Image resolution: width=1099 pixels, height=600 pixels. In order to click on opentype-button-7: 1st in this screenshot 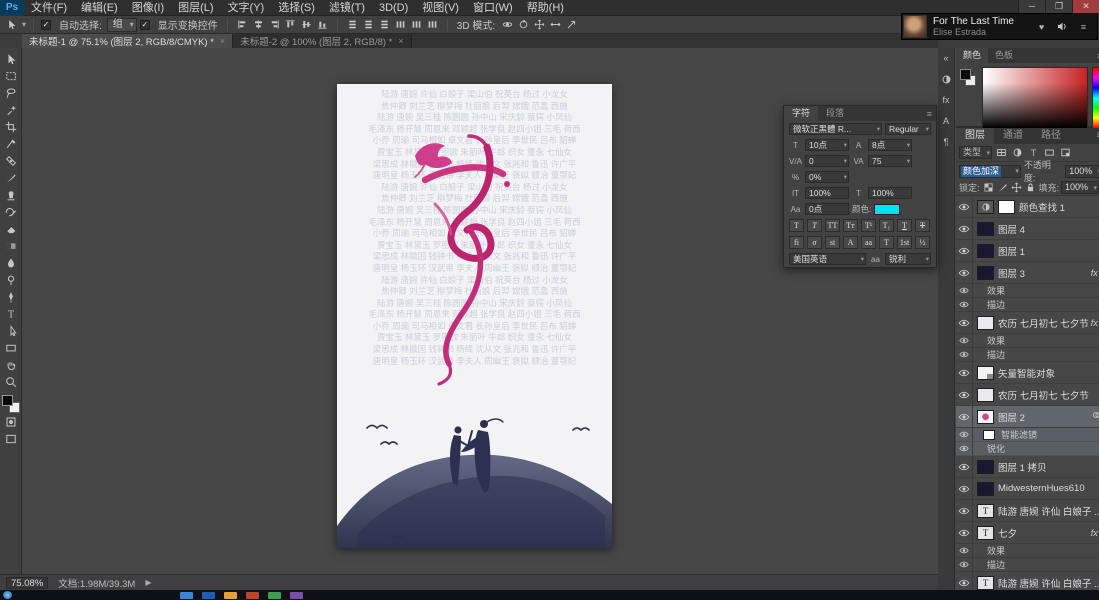, I will do `click(904, 242)`.